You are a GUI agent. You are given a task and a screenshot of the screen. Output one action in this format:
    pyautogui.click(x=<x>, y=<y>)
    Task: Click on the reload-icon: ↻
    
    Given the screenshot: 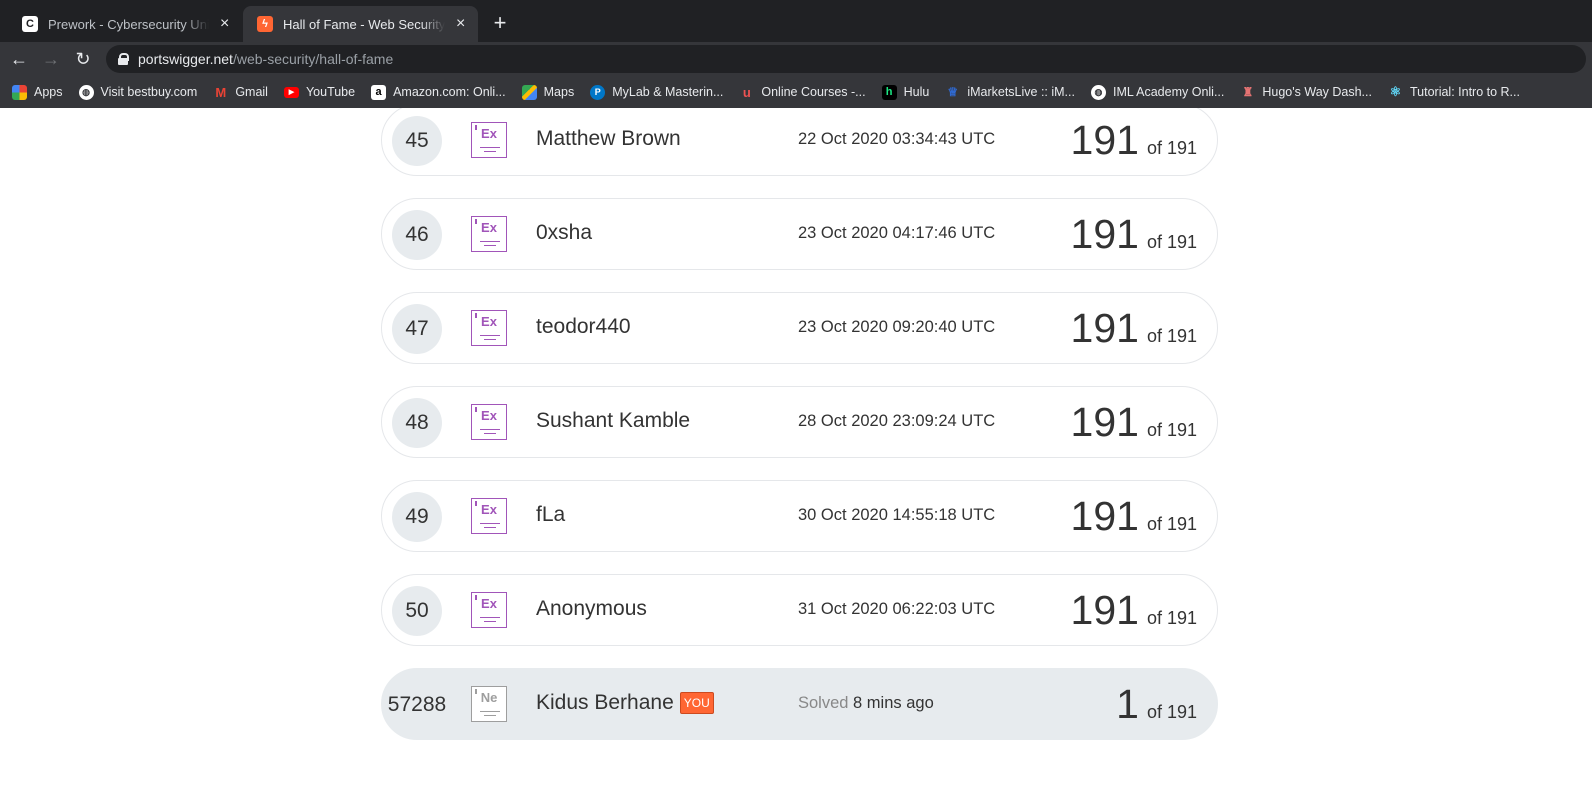 What is the action you would take?
    pyautogui.click(x=83, y=59)
    